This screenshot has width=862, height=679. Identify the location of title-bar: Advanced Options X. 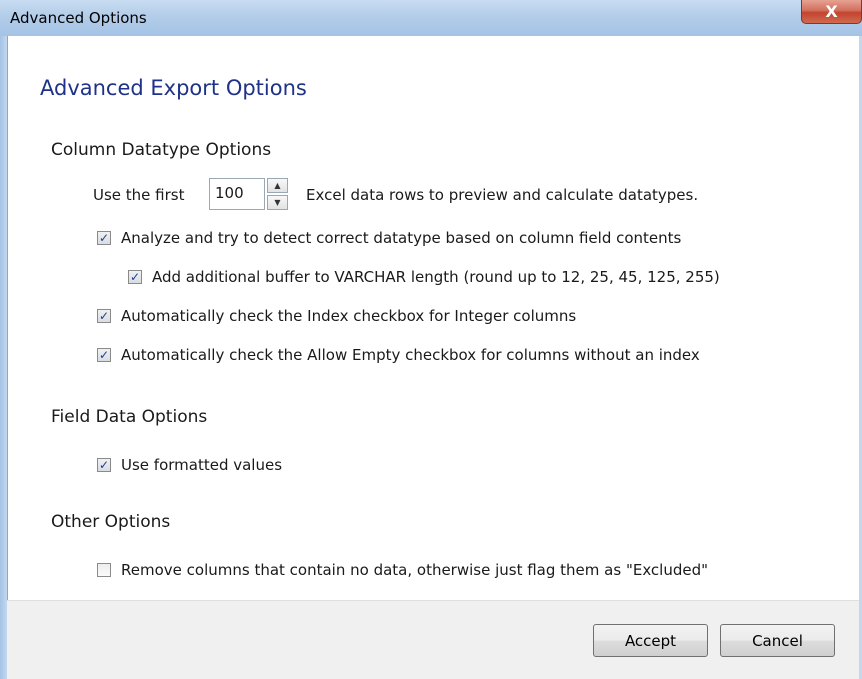
(431, 18).